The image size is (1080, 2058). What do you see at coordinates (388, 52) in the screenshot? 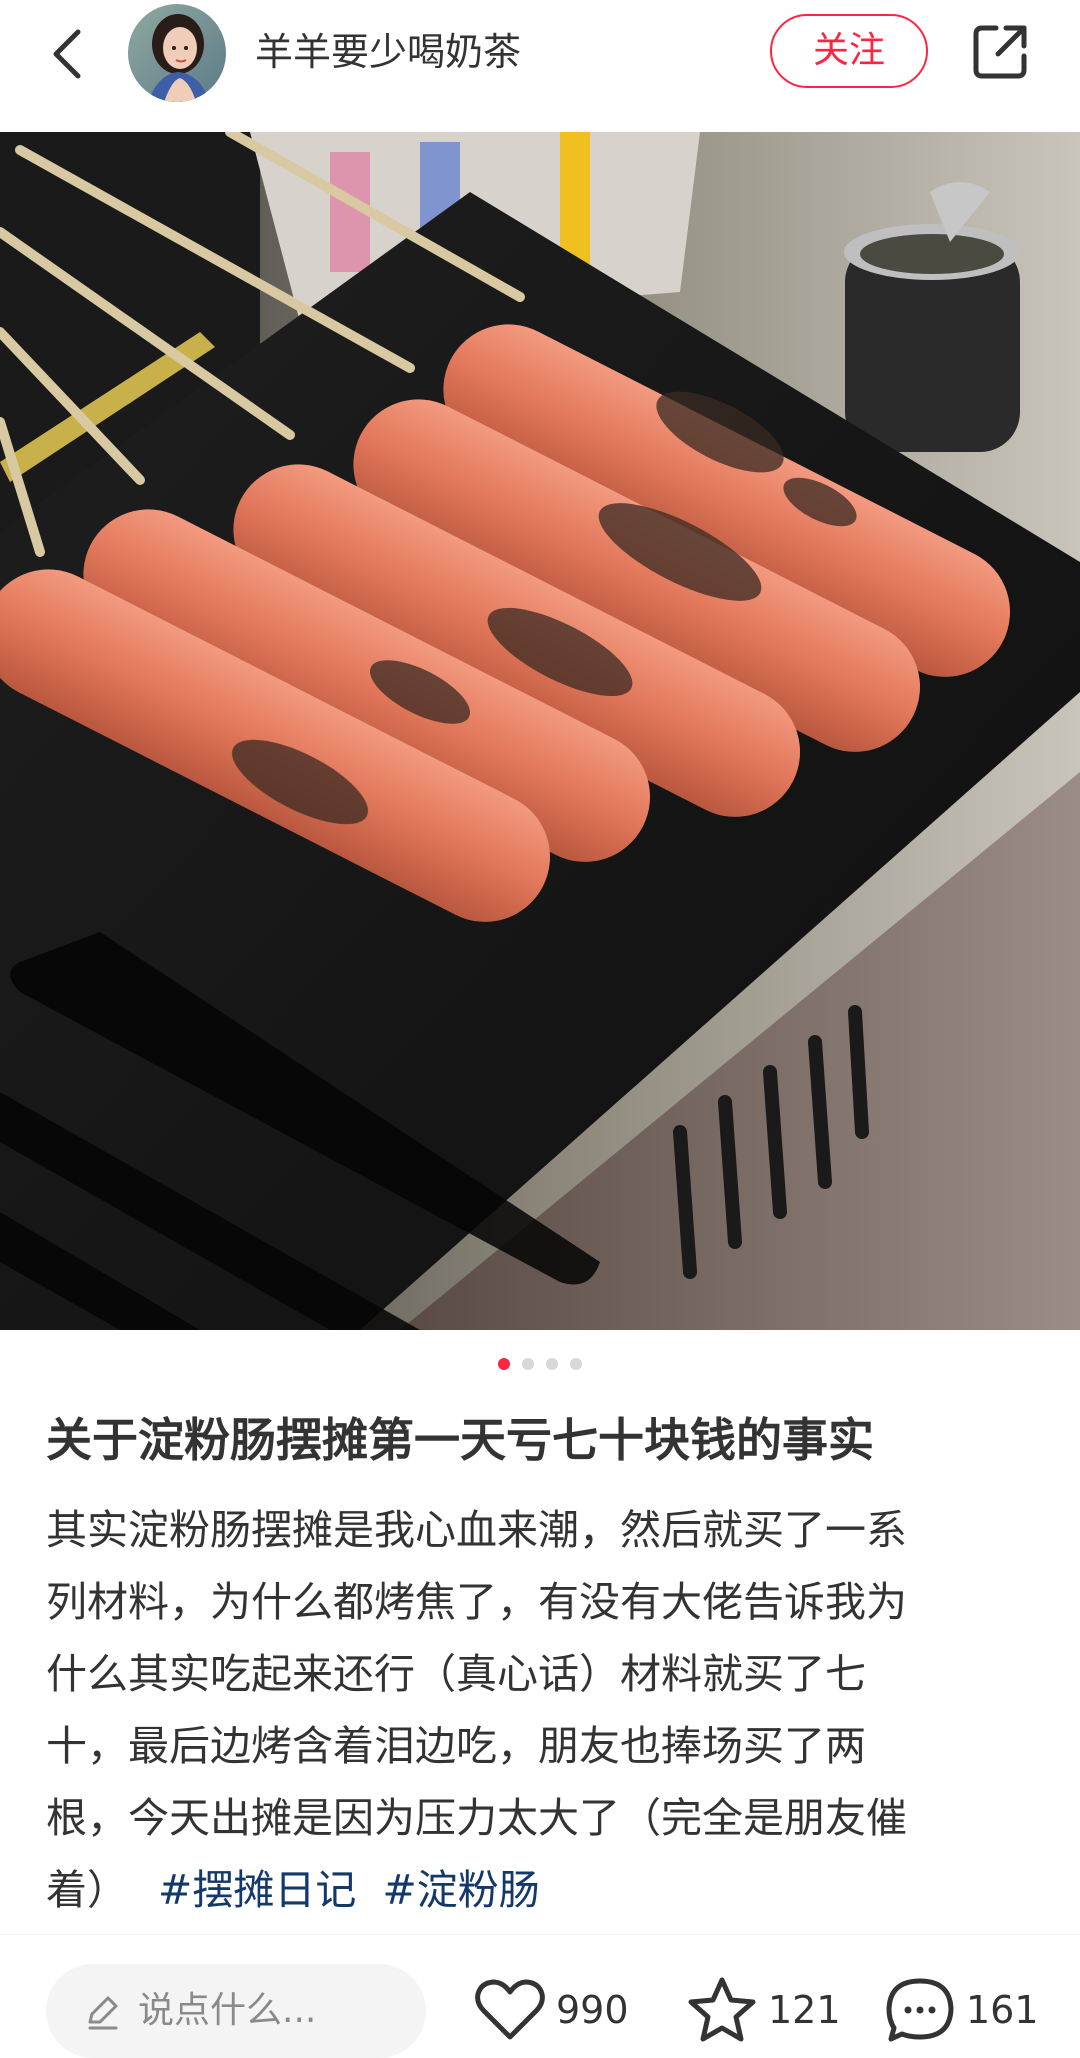
I see `author-name: 羊羊要少喝奶茶` at bounding box center [388, 52].